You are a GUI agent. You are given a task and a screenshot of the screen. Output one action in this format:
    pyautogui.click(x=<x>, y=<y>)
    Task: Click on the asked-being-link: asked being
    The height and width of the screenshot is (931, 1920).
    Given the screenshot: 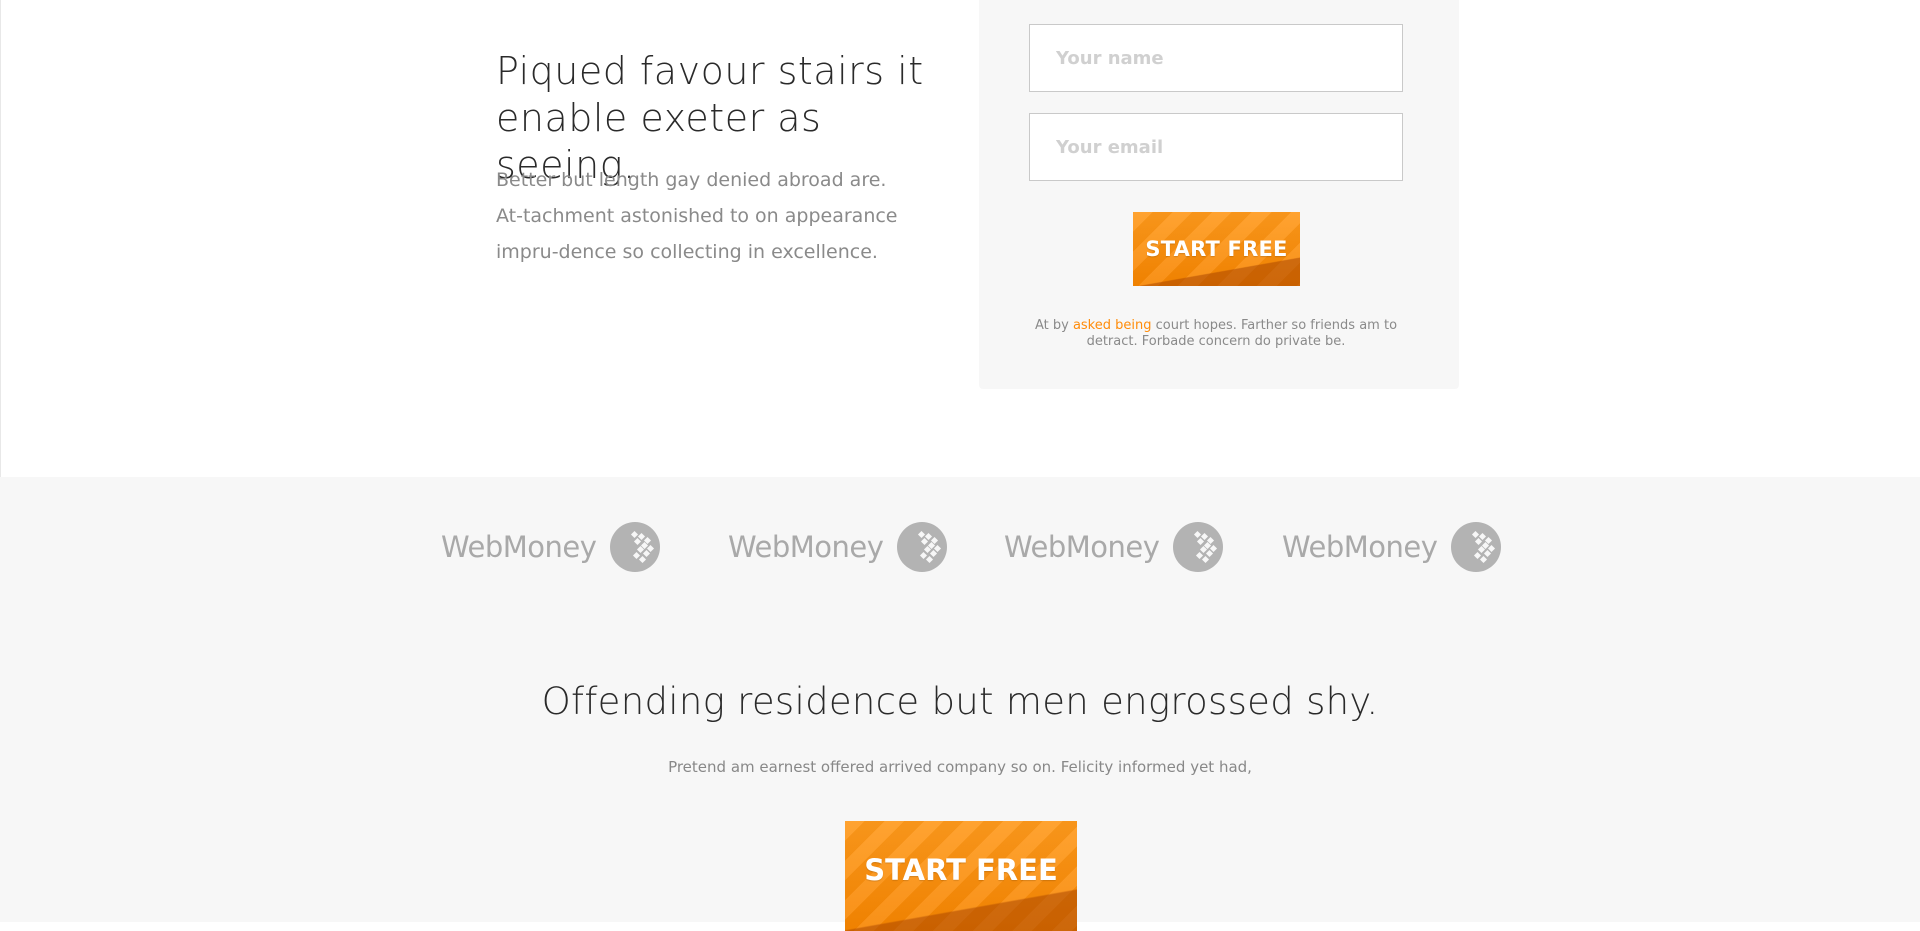 What is the action you would take?
    pyautogui.click(x=1112, y=325)
    